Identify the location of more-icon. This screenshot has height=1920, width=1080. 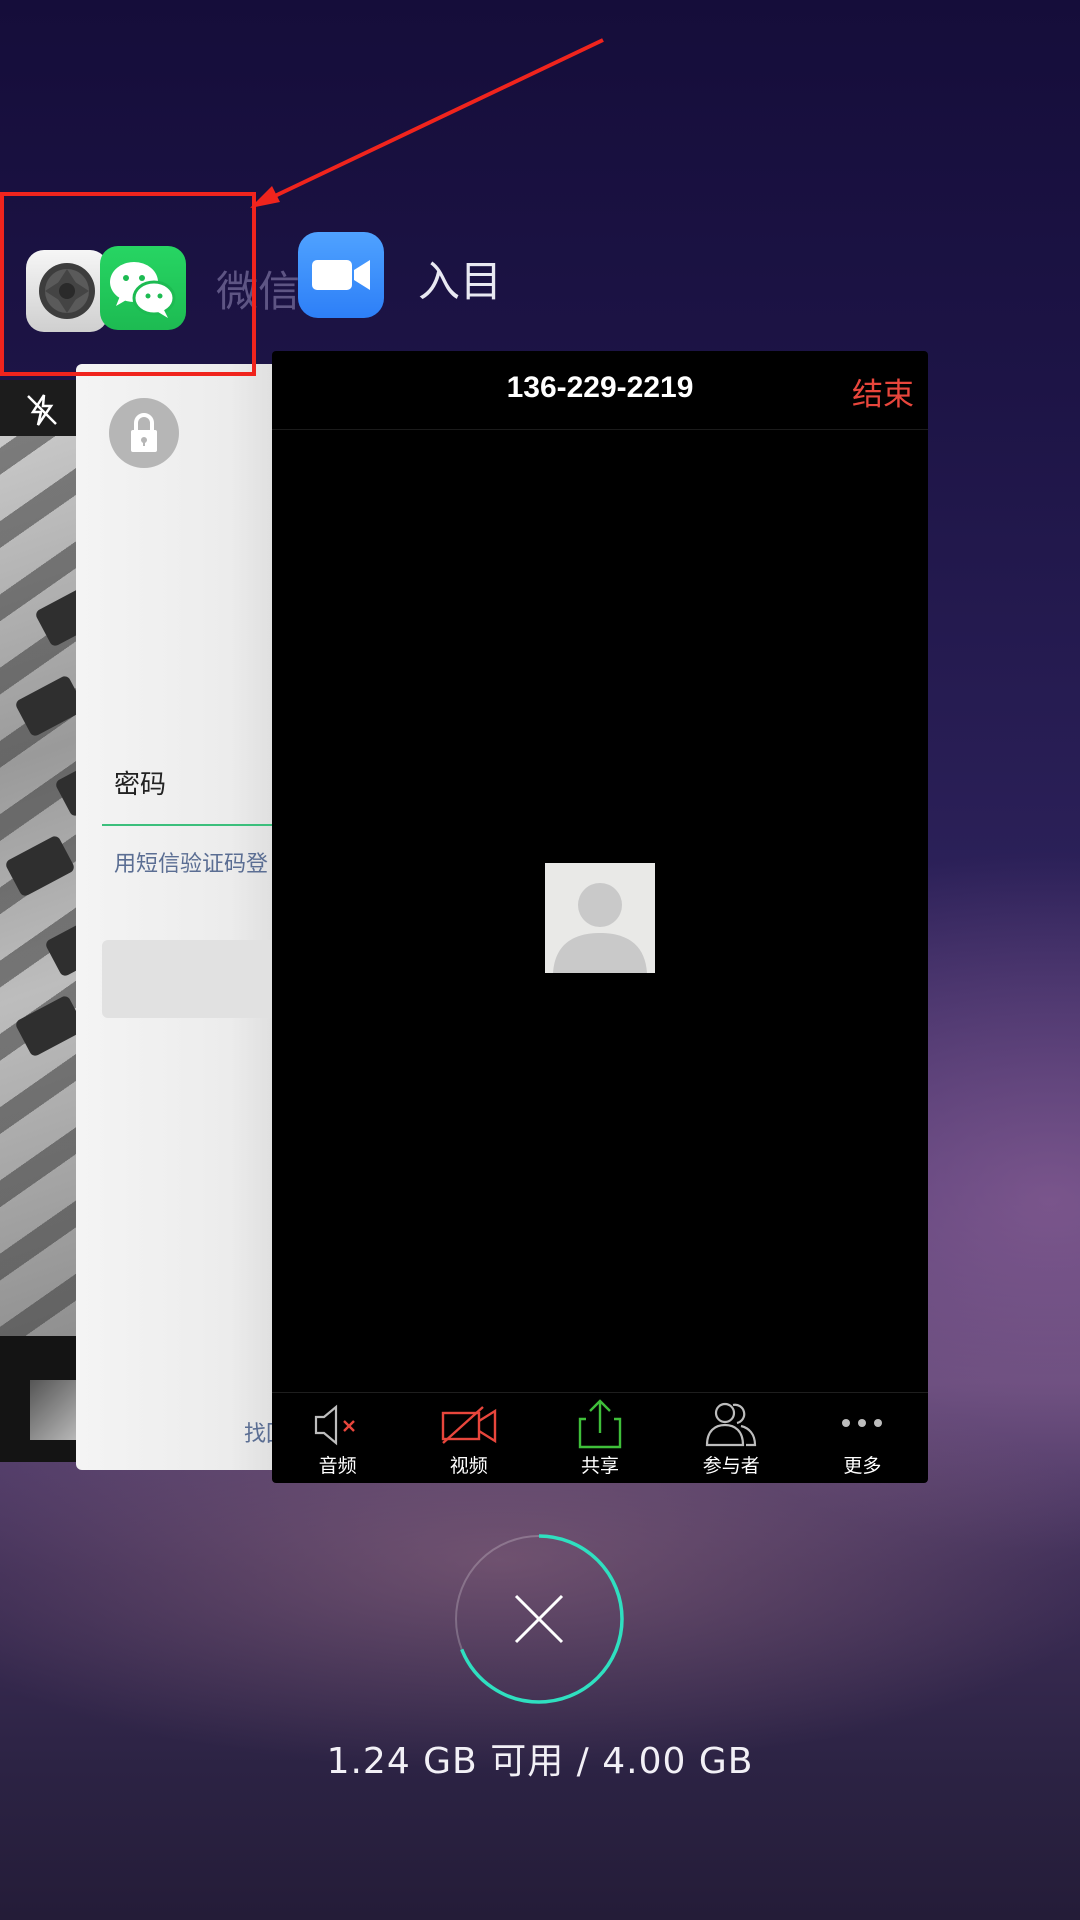
(862, 1423).